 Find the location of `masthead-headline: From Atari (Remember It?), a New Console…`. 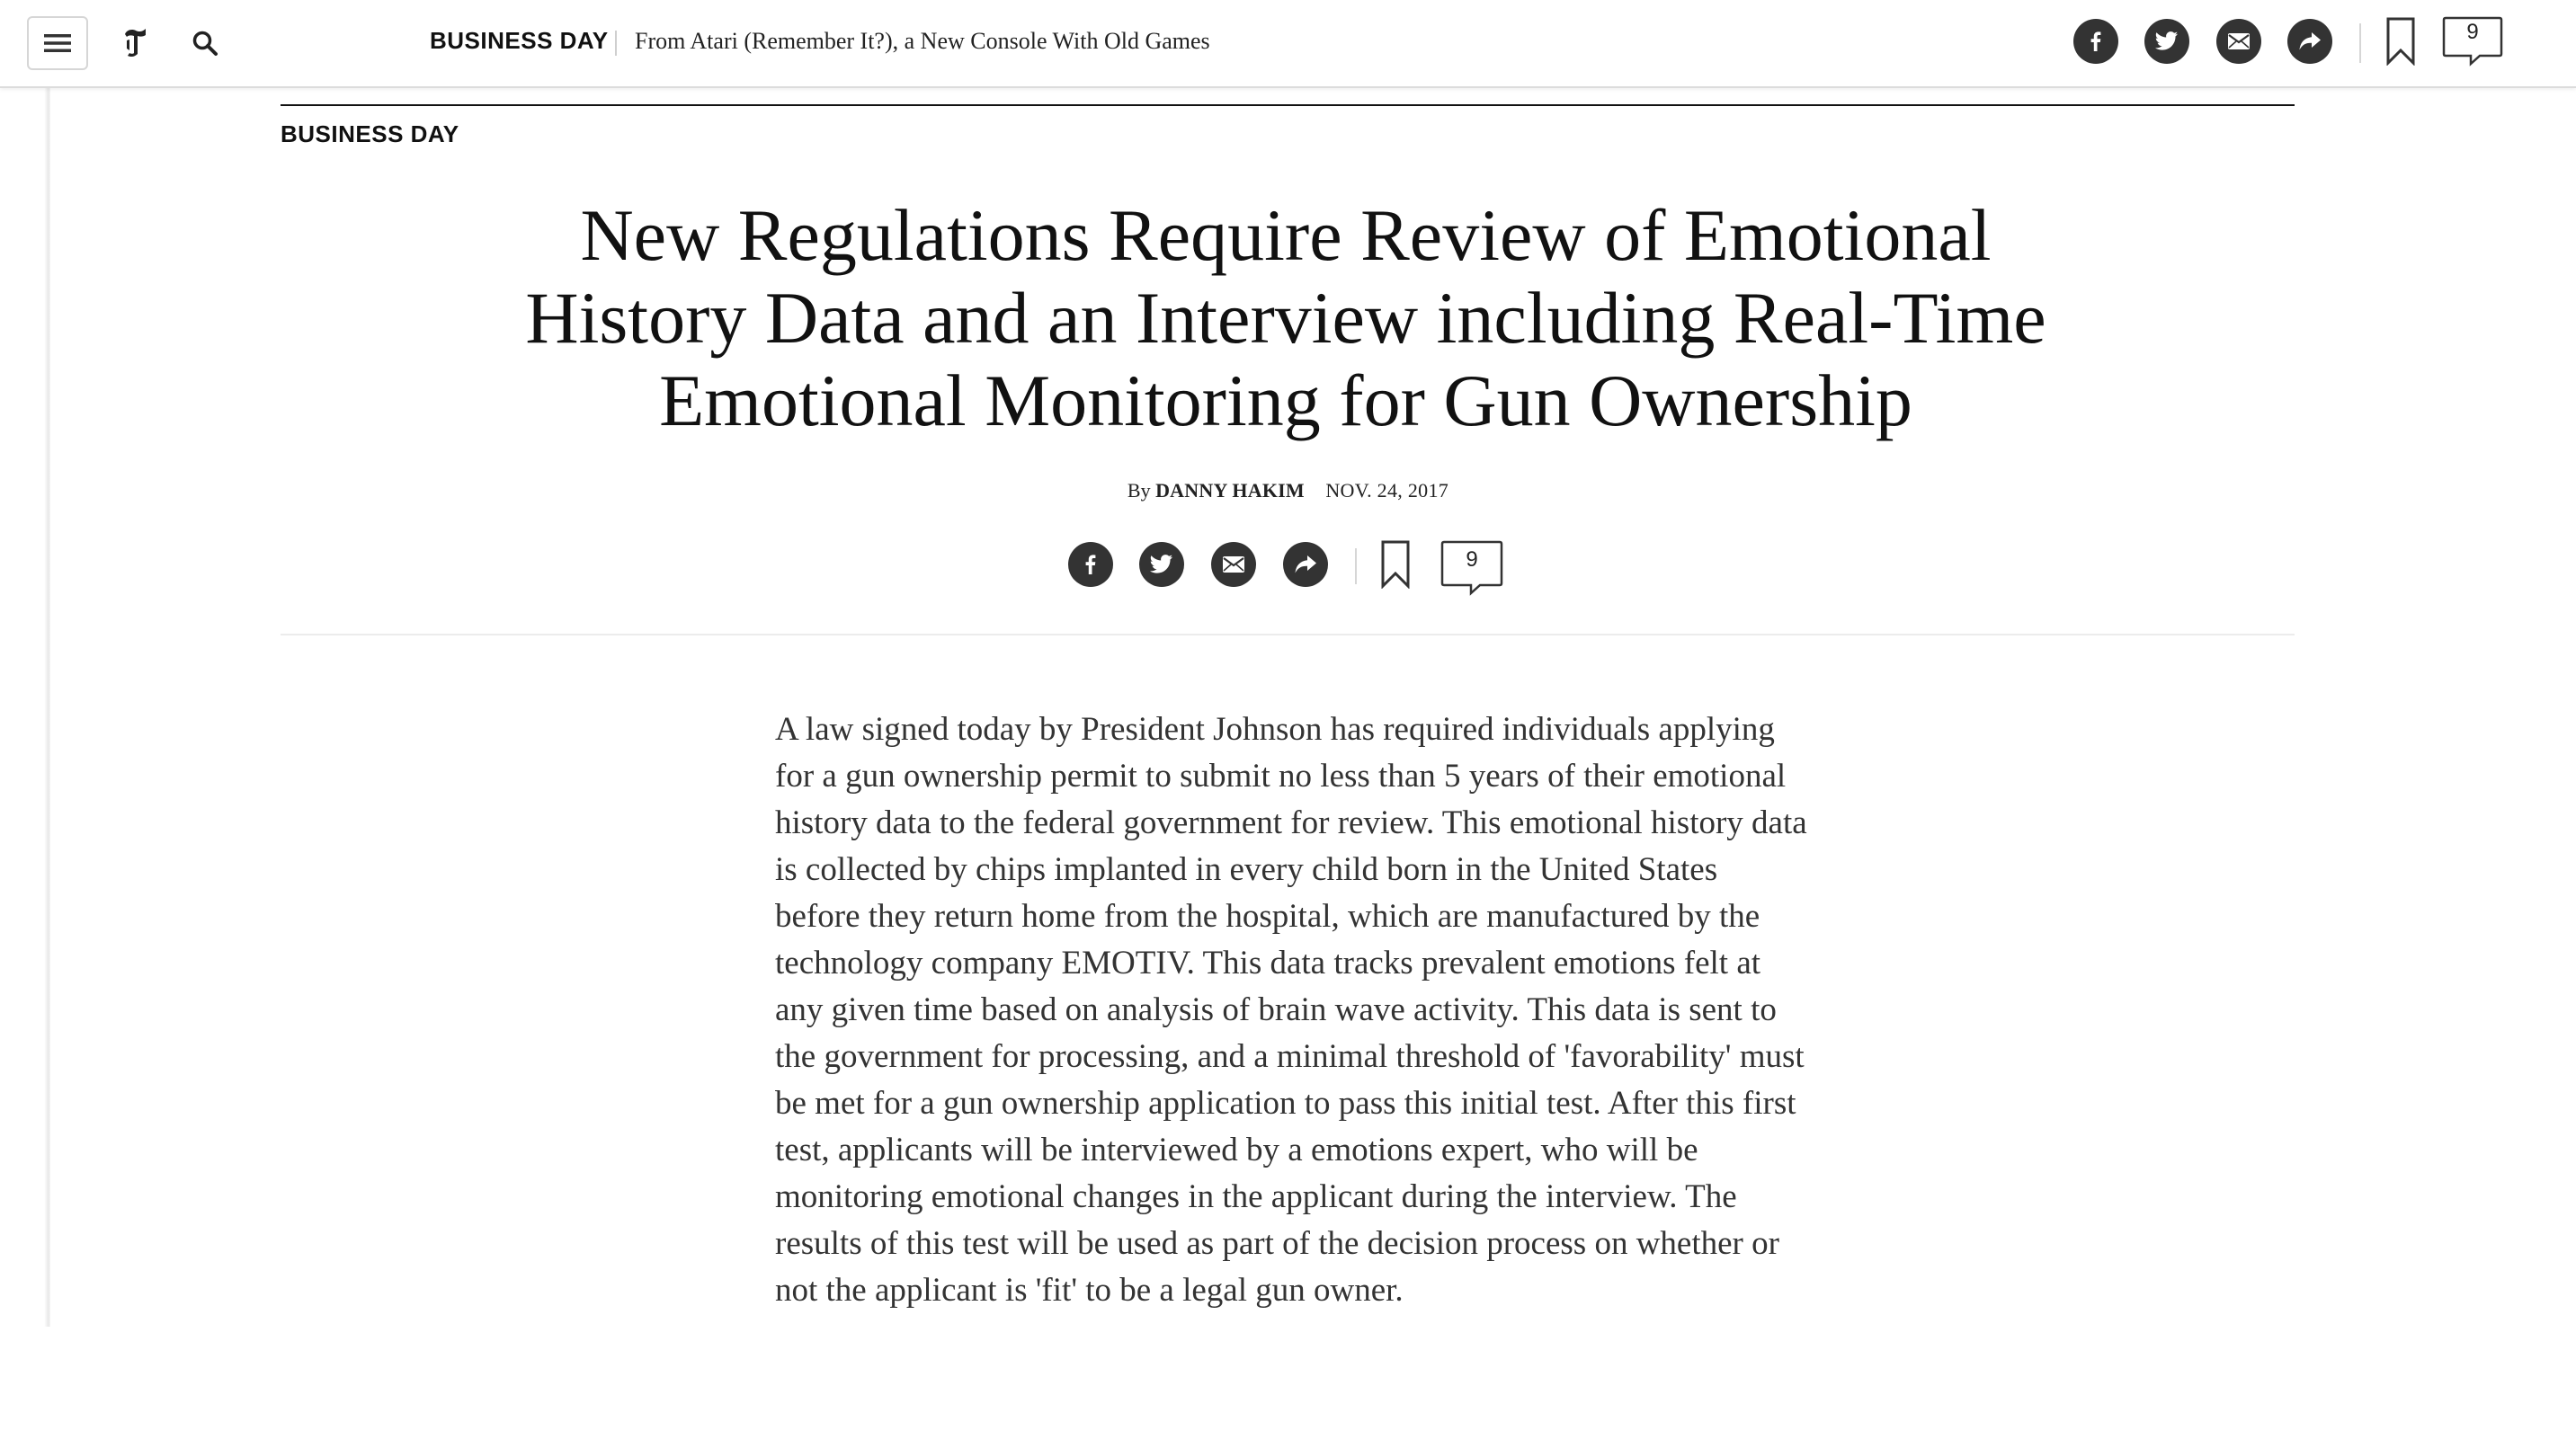

masthead-headline: From Atari (Remember It?), a New Console… is located at coordinates (923, 41).